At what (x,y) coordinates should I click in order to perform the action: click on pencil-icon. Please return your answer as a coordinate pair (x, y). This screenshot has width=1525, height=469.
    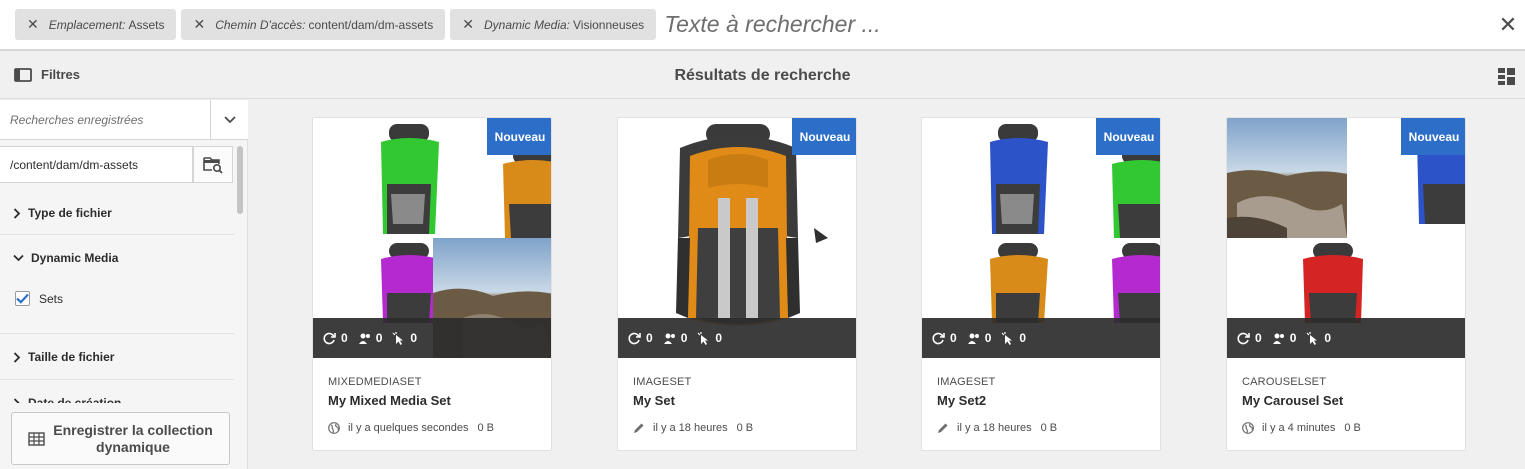
    Looking at the image, I should click on (943, 428).